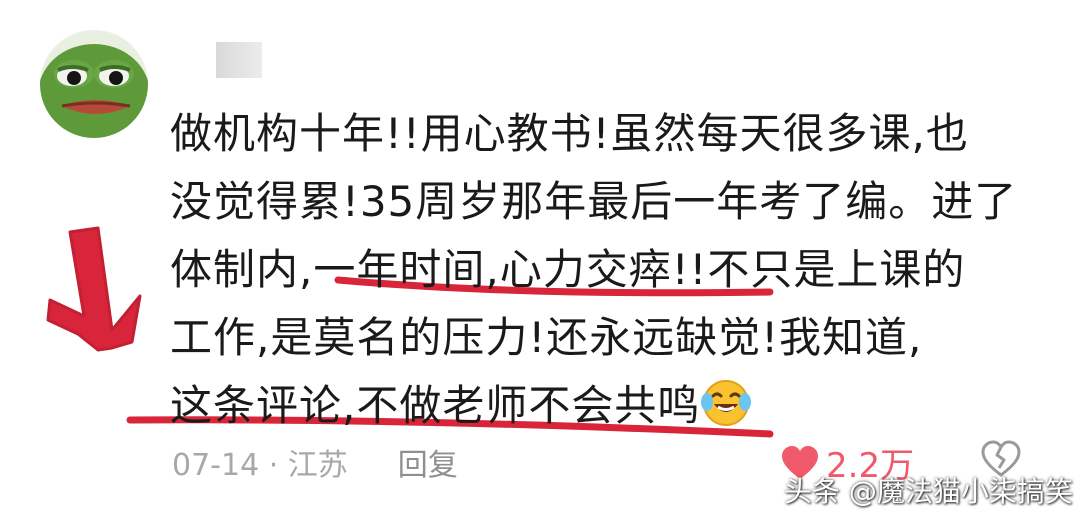 This screenshot has width=1080, height=515. Describe the element at coordinates (428, 462) in the screenshot. I see `reply-button: 回复` at that location.